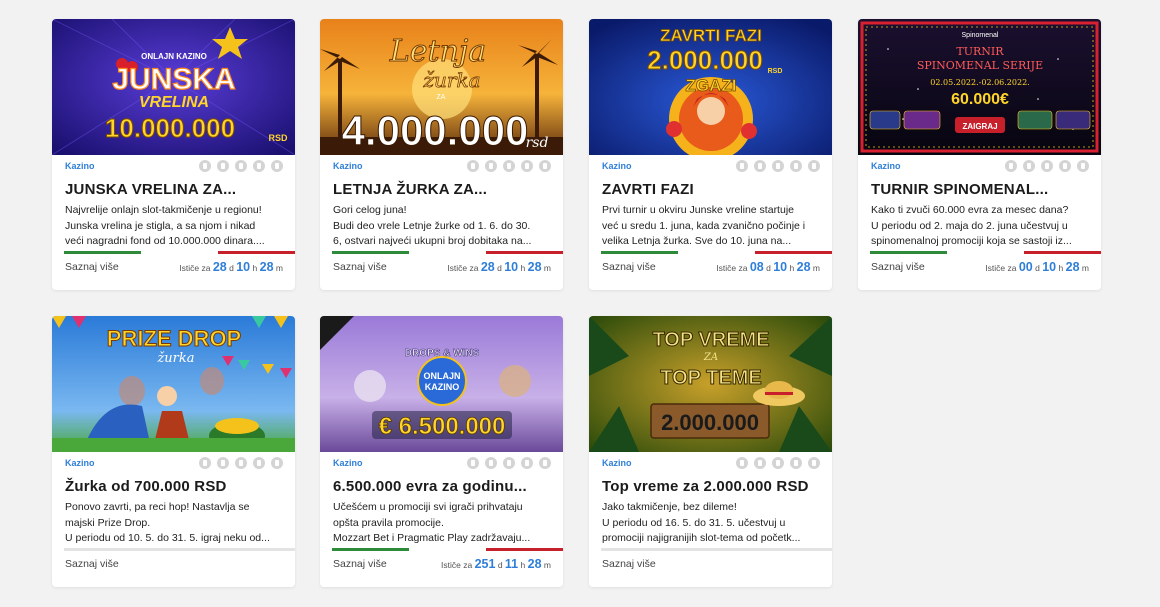 The height and width of the screenshot is (607, 1160). Describe the element at coordinates (174, 338) in the screenshot. I see `banner-title: PRIZE DROP` at that location.